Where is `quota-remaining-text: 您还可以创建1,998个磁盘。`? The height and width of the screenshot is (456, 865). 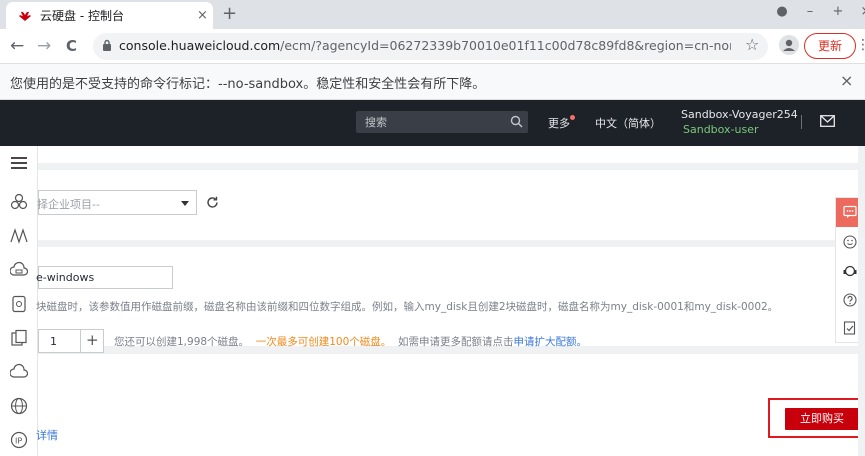 quota-remaining-text: 您还可以创建1,998个磁盘。 is located at coordinates (182, 342).